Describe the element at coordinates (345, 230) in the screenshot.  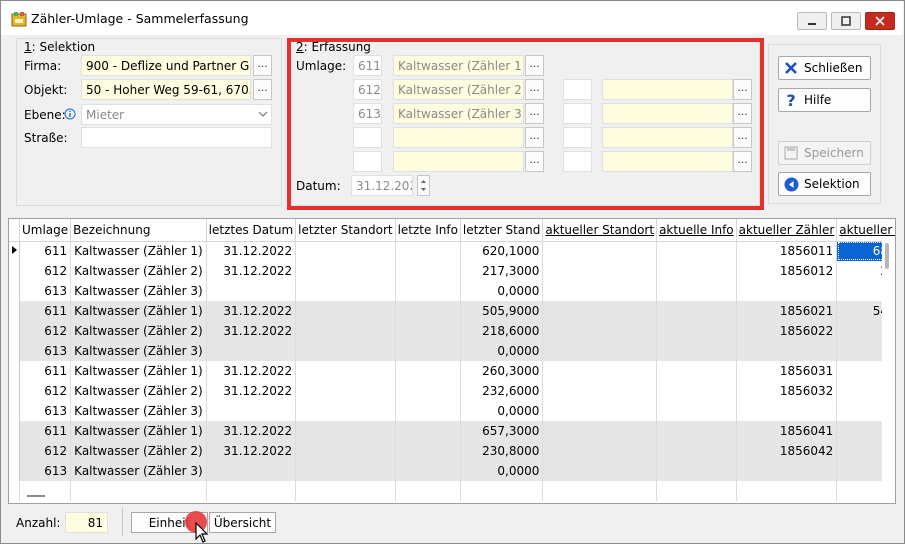
I see `col-header: letzter Standort` at that location.